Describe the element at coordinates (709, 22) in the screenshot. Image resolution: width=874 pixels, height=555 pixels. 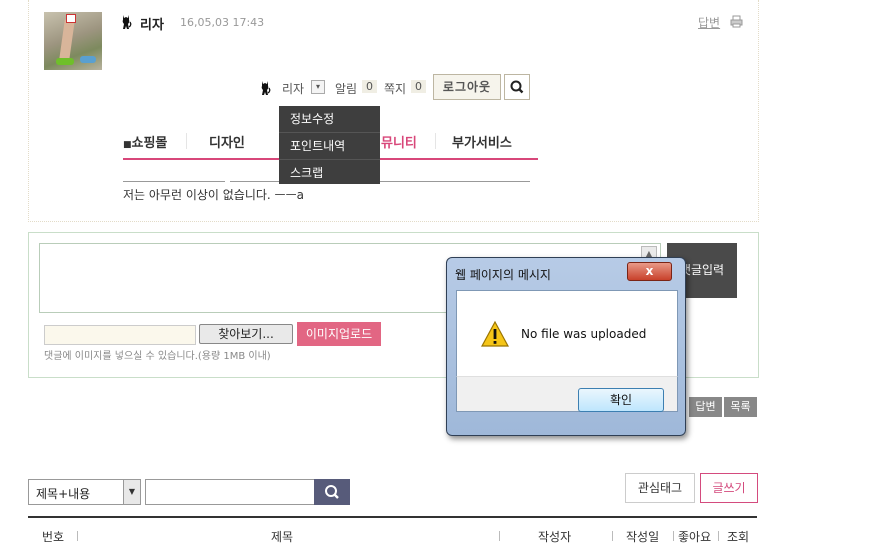
I see `reply-link: 답변` at that location.